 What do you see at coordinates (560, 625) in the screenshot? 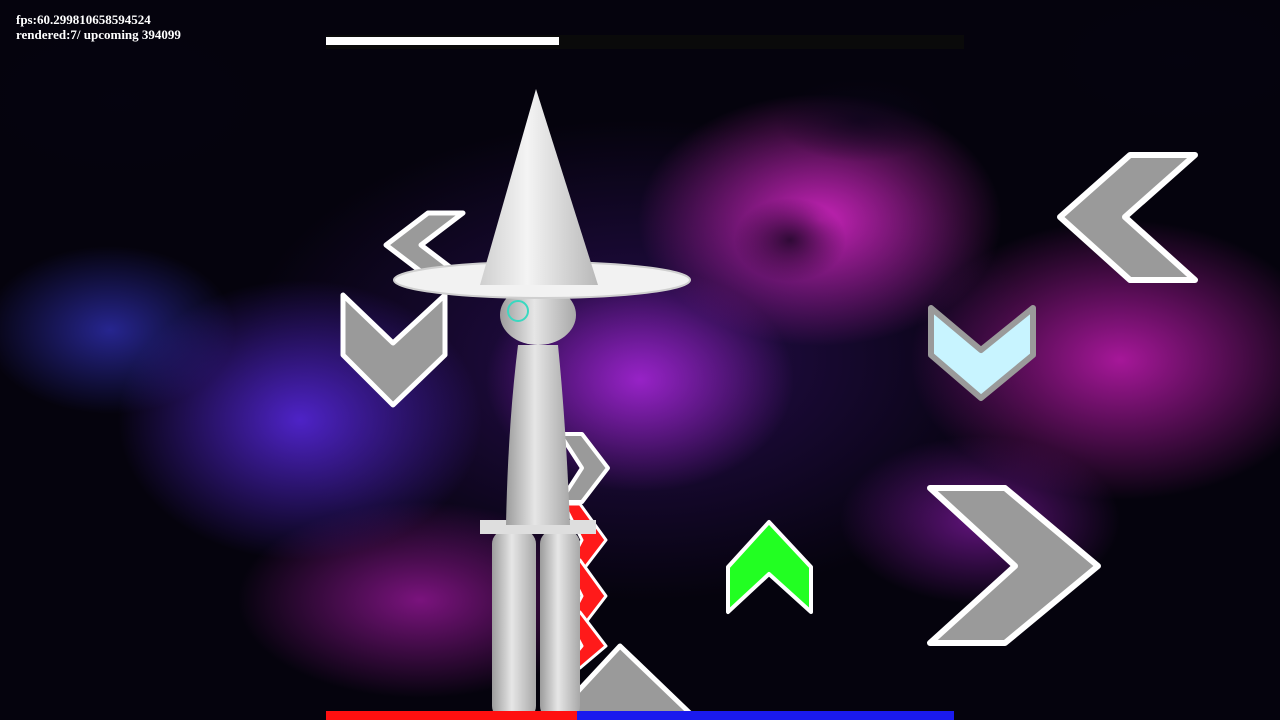
I see `right-leg` at bounding box center [560, 625].